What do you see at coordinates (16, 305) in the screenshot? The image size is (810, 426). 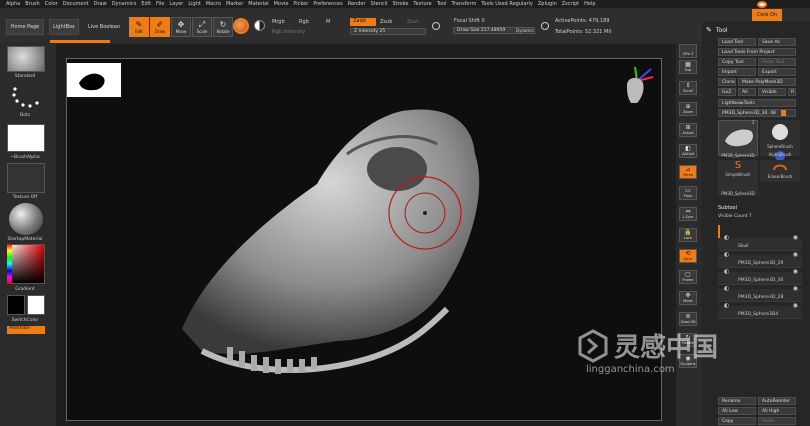 I see `main-color-swatch` at bounding box center [16, 305].